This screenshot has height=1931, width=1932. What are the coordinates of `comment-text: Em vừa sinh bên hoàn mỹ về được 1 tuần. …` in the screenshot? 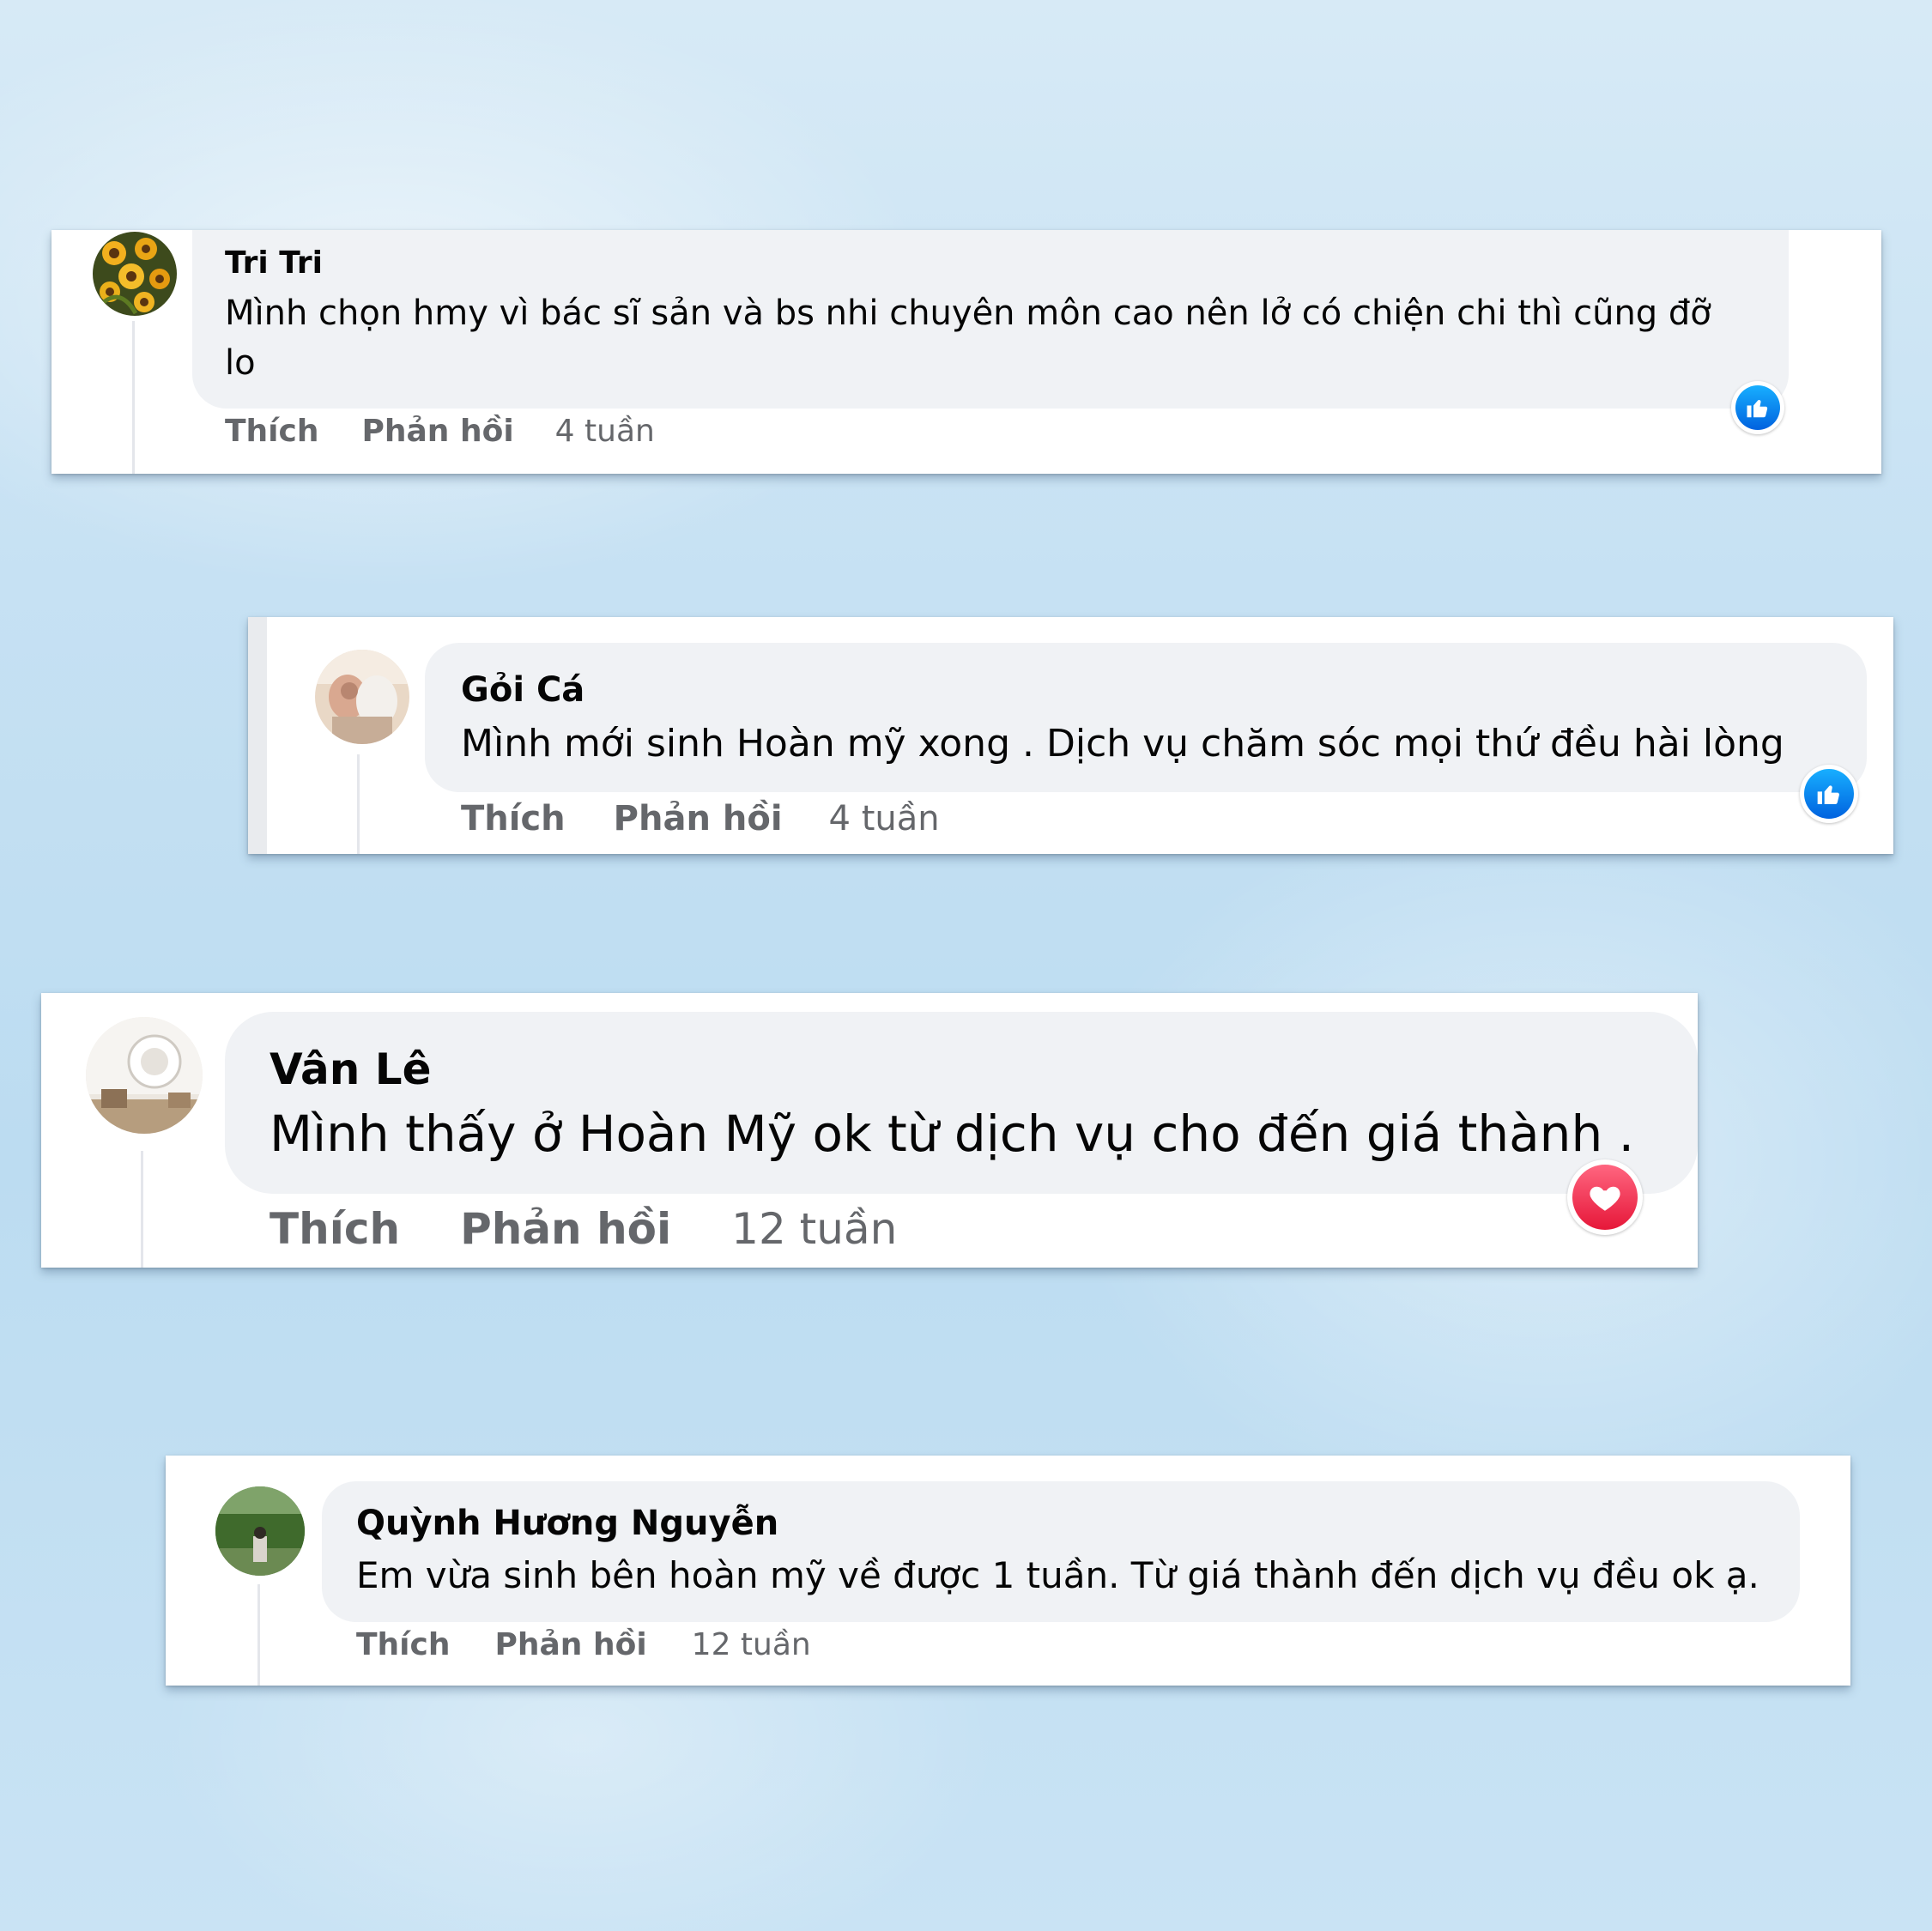 It's located at (1058, 1575).